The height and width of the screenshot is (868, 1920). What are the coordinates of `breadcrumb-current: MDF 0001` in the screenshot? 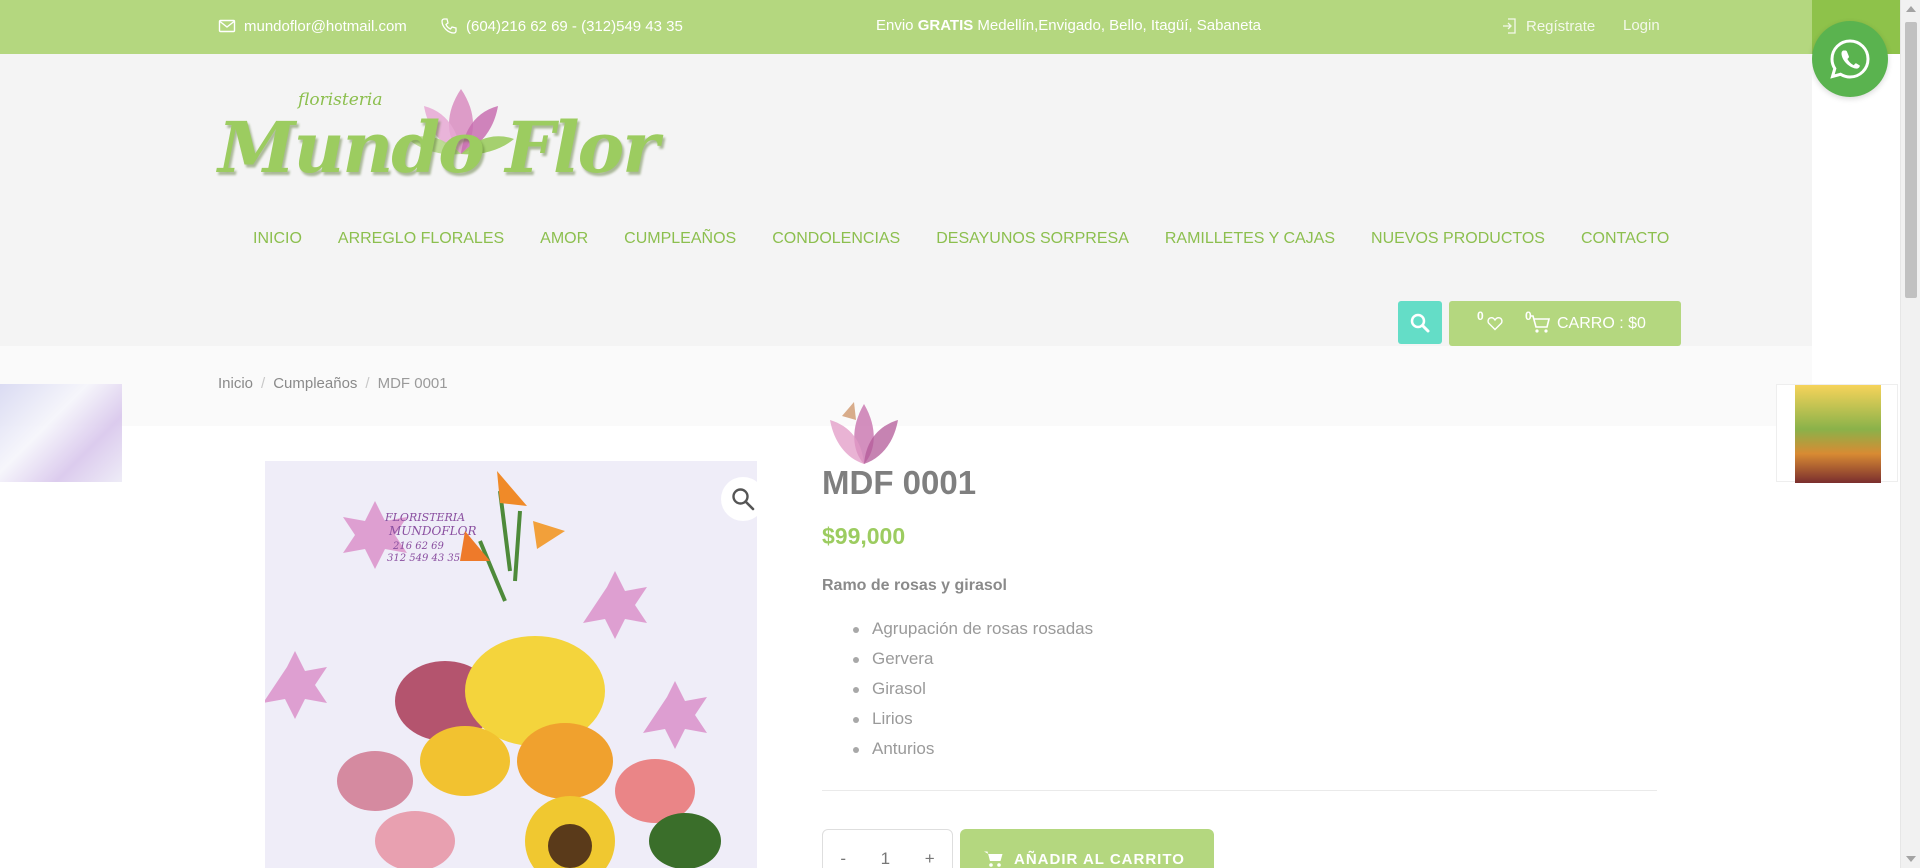 It's located at (412, 383).